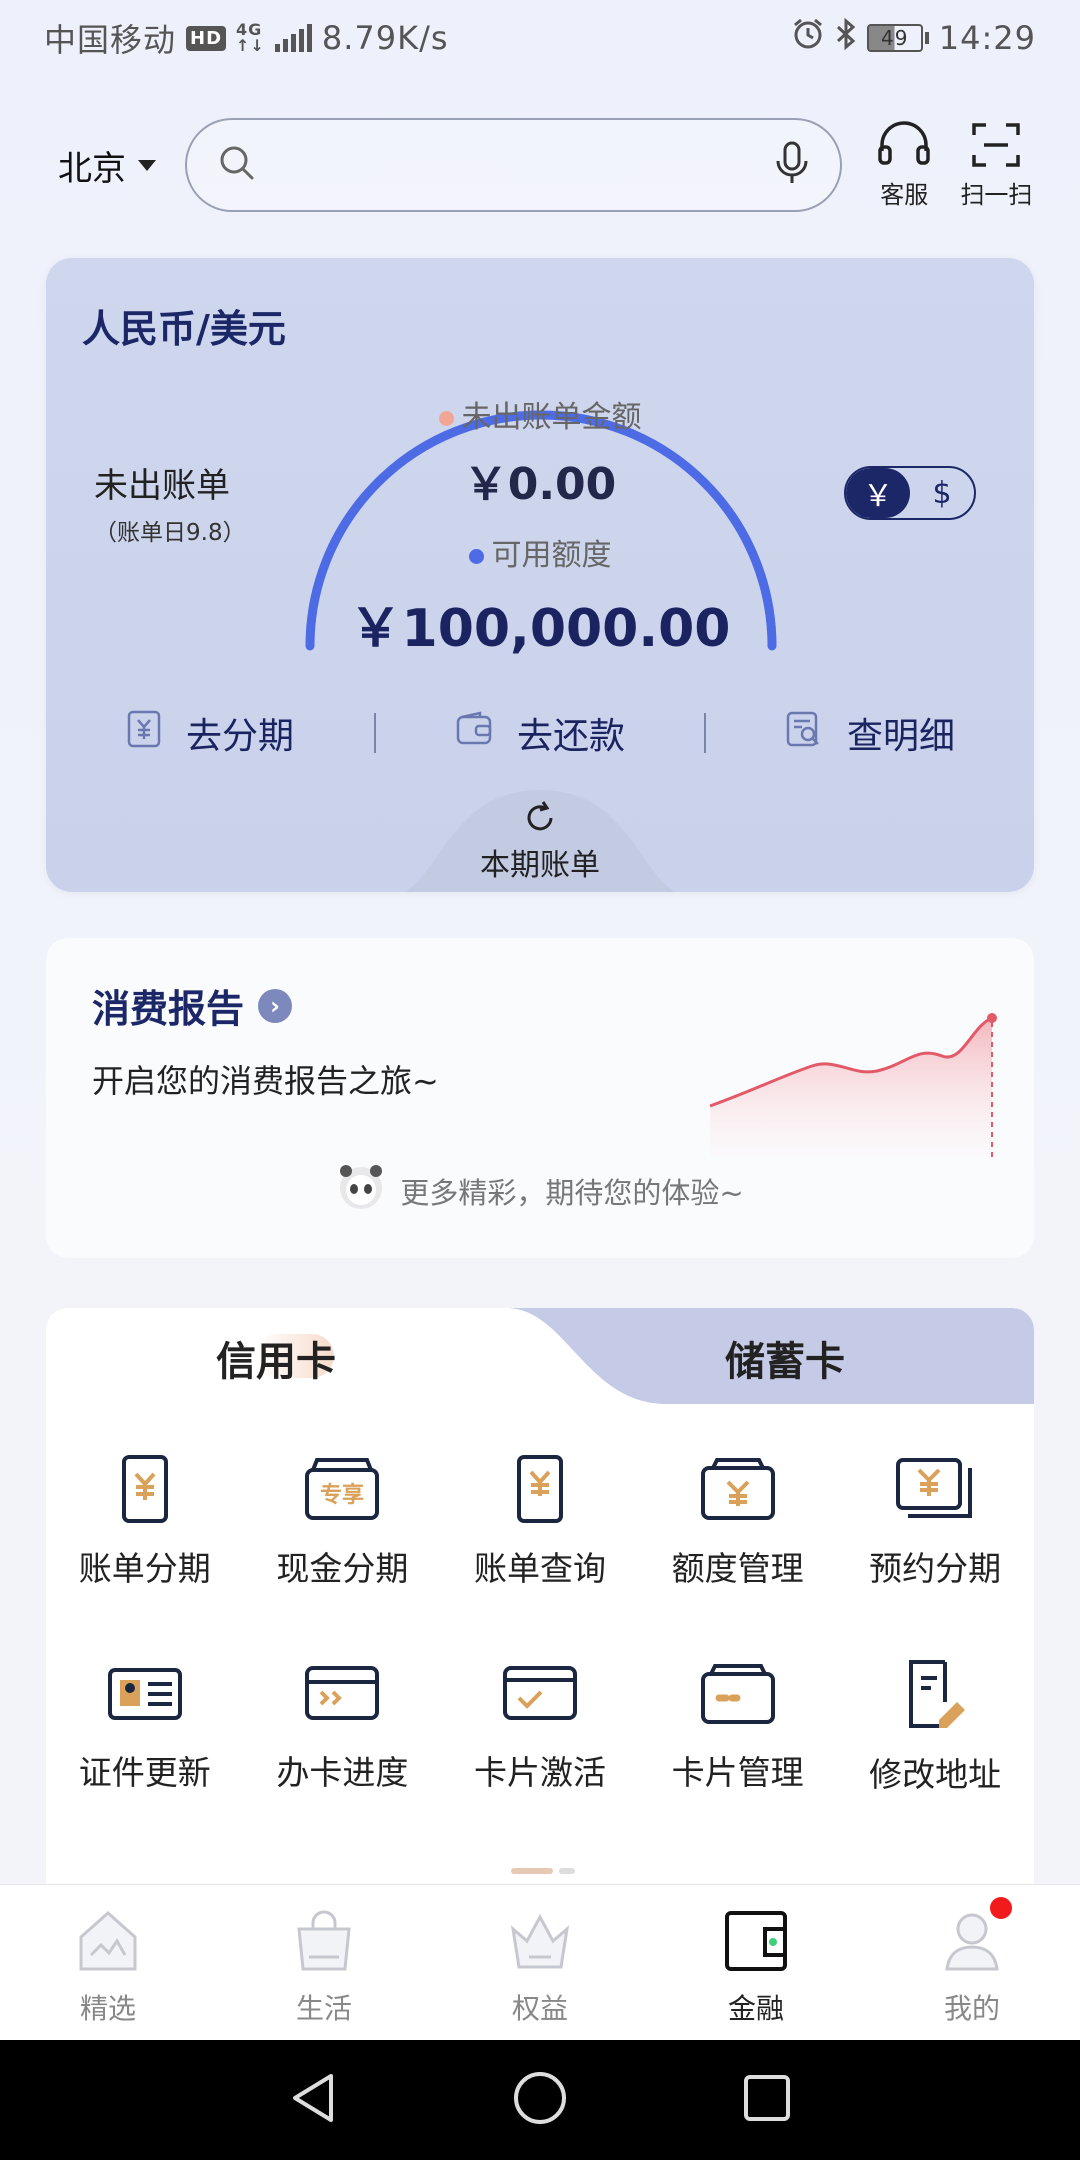 The image size is (1080, 2160). I want to click on bill-installment-icon, so click(145, 1491).